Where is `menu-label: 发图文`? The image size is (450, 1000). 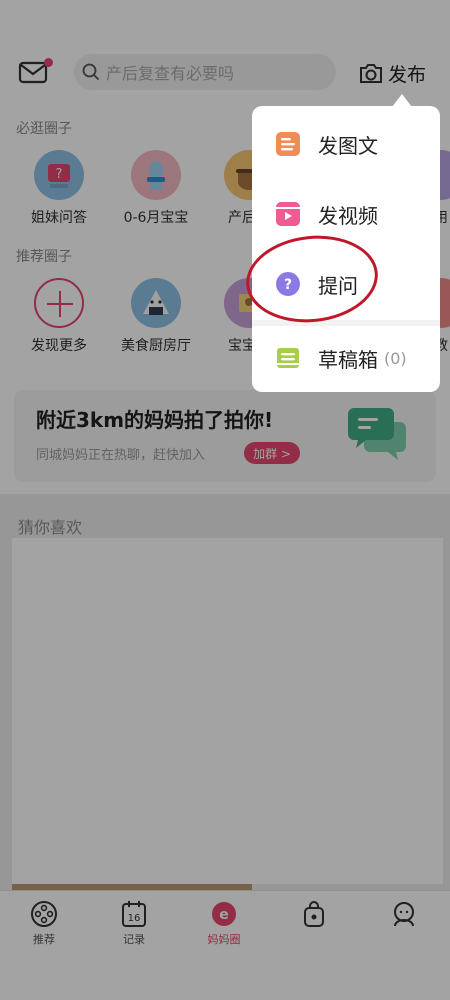 menu-label: 发图文 is located at coordinates (348, 145).